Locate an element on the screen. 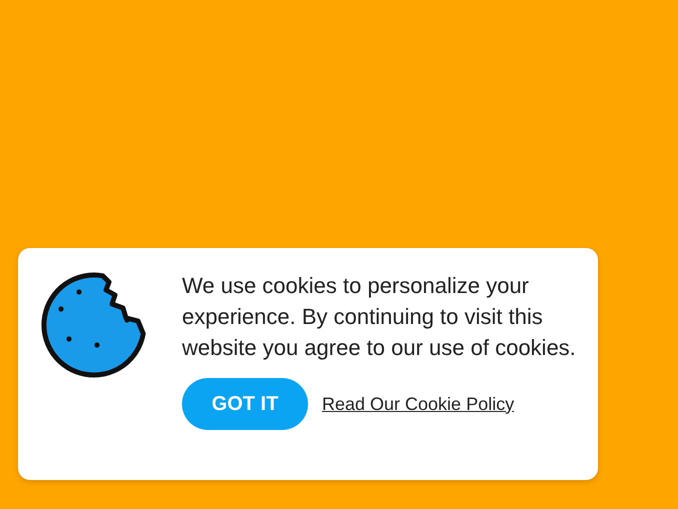 The width and height of the screenshot is (678, 509). cookie-policy-link: Read Our Cookie Policy is located at coordinates (418, 404).